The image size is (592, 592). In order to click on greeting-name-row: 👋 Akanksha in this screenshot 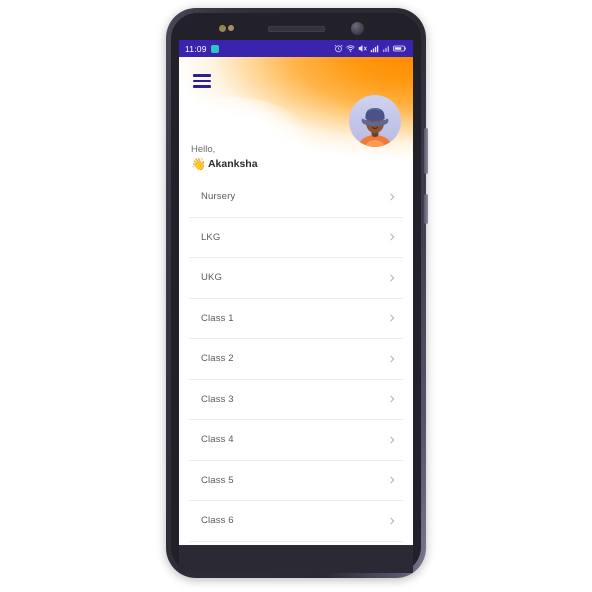, I will do `click(224, 164)`.